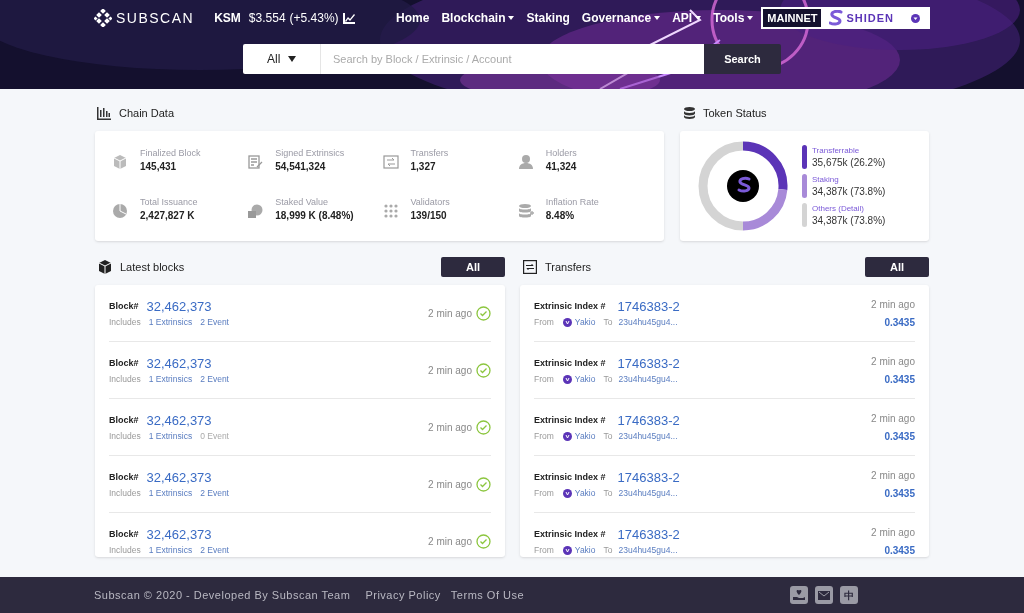  What do you see at coordinates (413, 18) in the screenshot?
I see `nav-link: Home` at bounding box center [413, 18].